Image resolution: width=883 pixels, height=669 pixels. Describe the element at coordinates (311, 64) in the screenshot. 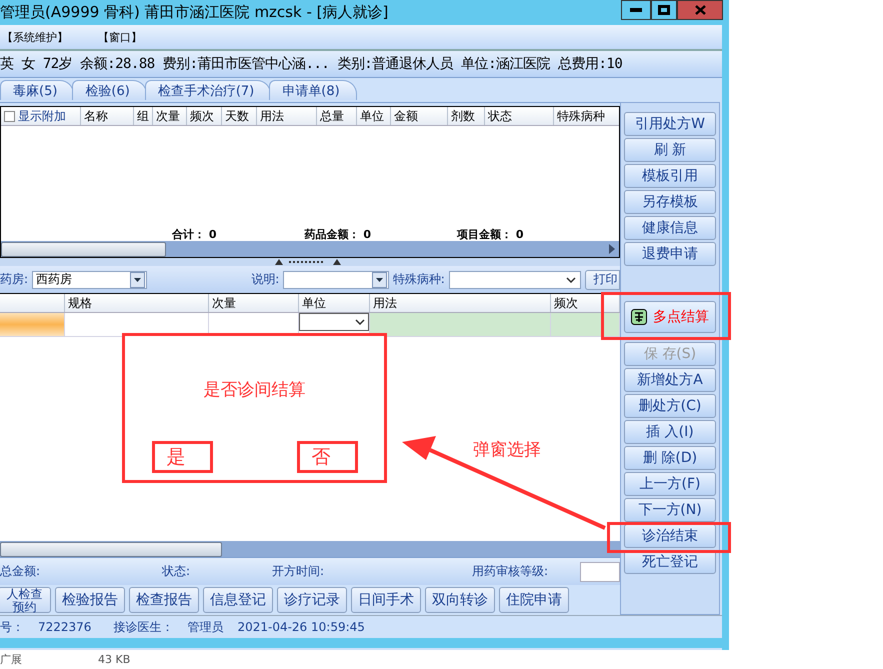

I see `patient-info: 英 女 72岁 余额:28.88 费别:莆田市医管中心涵... 类别:普通退休人员 单位:涵江医院 总费用:10` at that location.